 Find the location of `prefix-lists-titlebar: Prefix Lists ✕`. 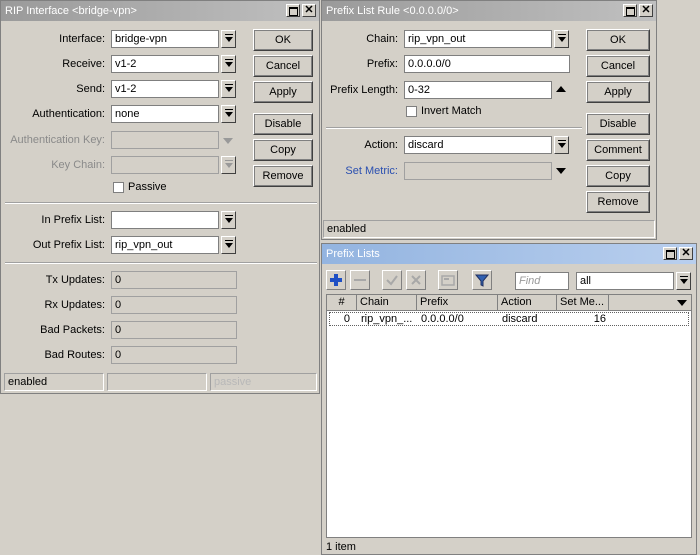

prefix-lists-titlebar: Prefix Lists ✕ is located at coordinates (509, 254).